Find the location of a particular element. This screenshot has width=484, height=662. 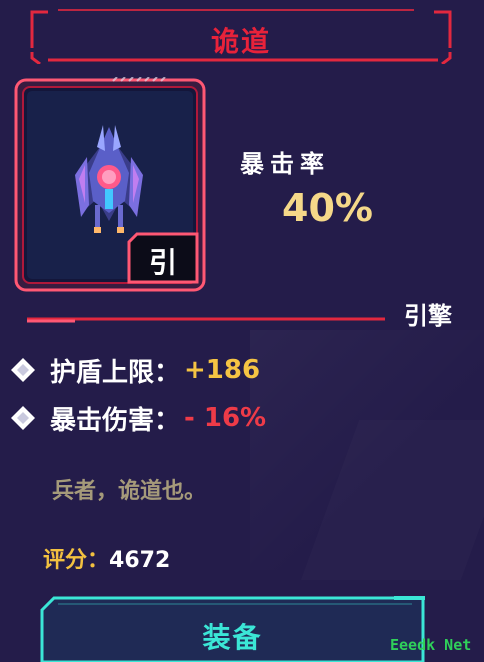

item-title: 诡道 is located at coordinates (240, 41).